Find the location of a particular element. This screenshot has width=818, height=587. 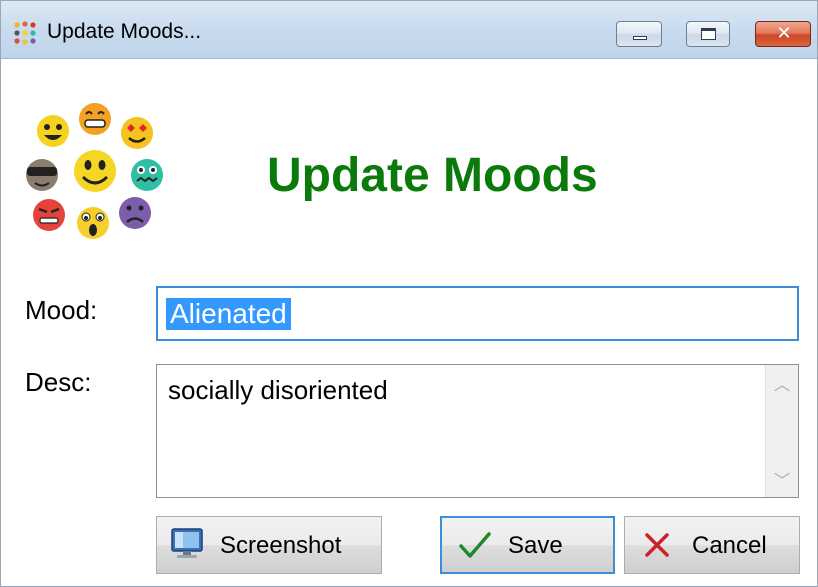

close-button: ✕ is located at coordinates (783, 34).